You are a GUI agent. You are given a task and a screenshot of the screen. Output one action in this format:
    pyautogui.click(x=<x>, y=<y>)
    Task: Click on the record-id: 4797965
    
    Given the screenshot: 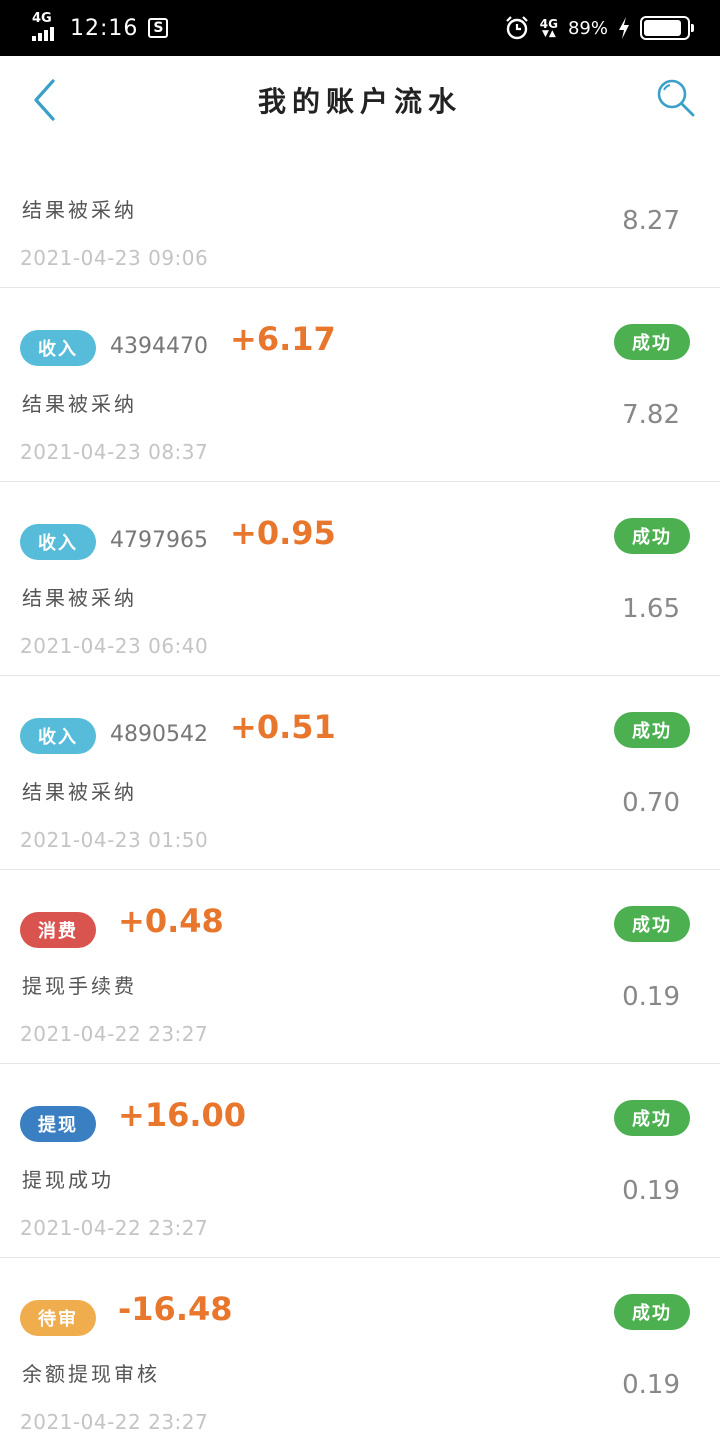 What is the action you would take?
    pyautogui.click(x=159, y=540)
    